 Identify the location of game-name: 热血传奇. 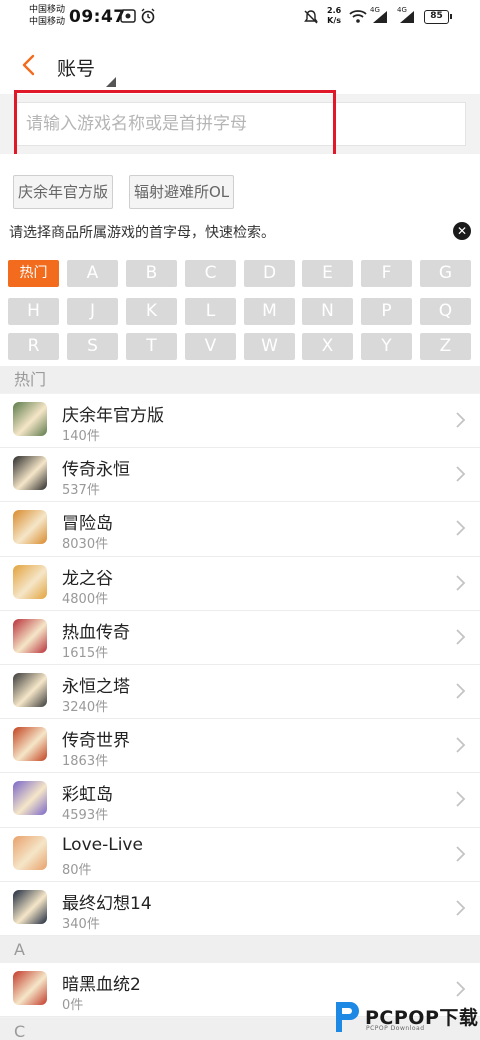
(96, 632).